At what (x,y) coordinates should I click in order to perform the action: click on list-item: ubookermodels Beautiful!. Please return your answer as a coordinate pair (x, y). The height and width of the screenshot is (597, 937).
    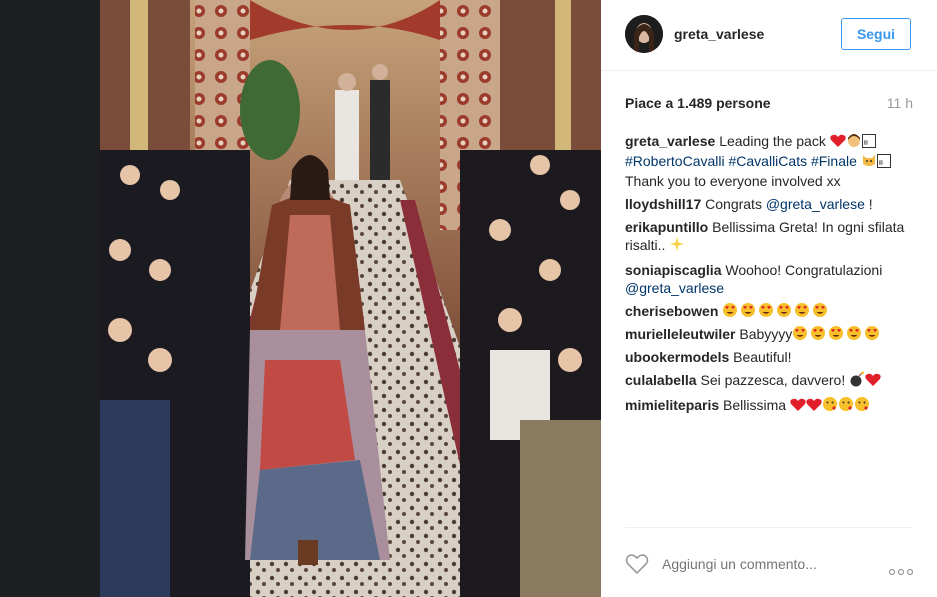
    Looking at the image, I should click on (771, 357).